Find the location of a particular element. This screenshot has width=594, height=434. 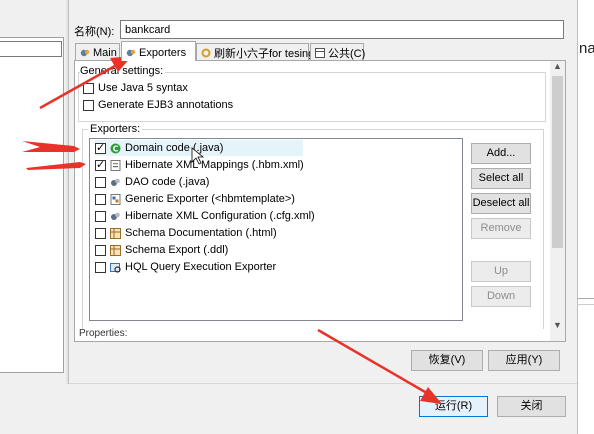

background-window is located at coordinates (585, 217).